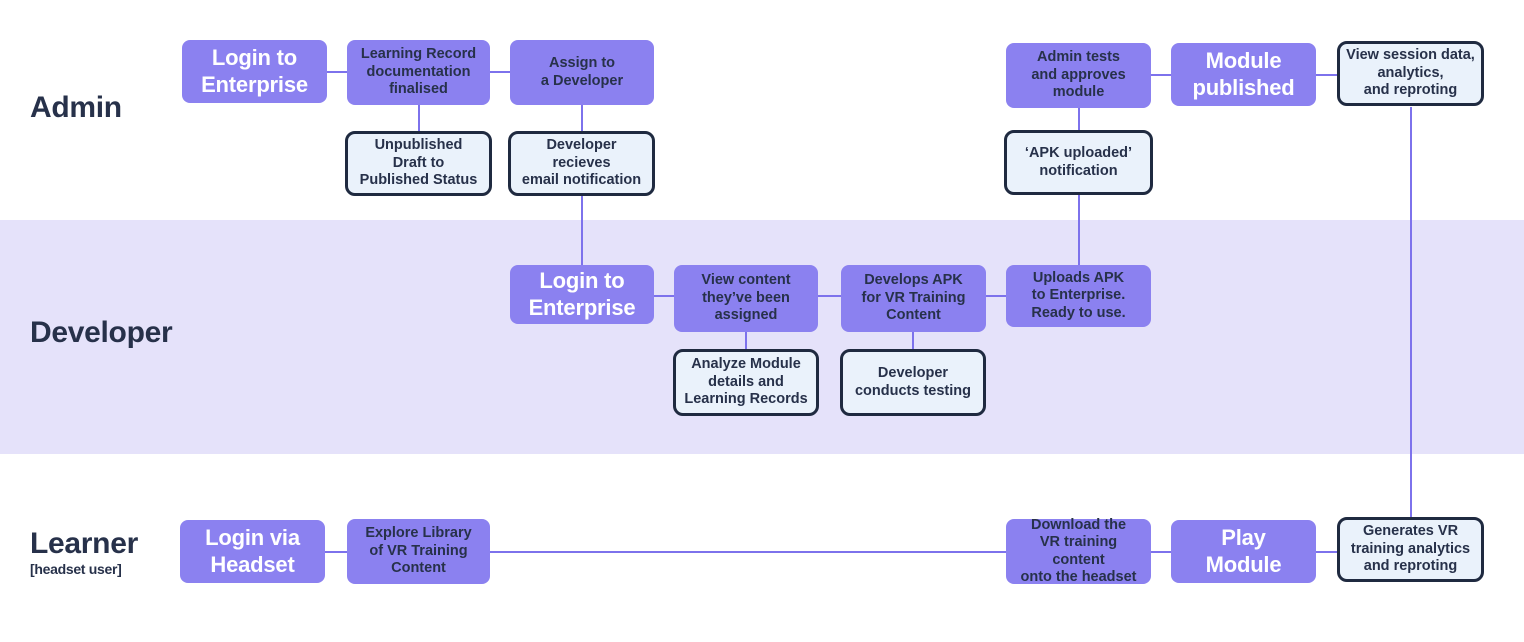 Image resolution: width=1524 pixels, height=642 pixels. Describe the element at coordinates (829, 296) in the screenshot. I see `connector-view-content-to-develops-apk` at that location.